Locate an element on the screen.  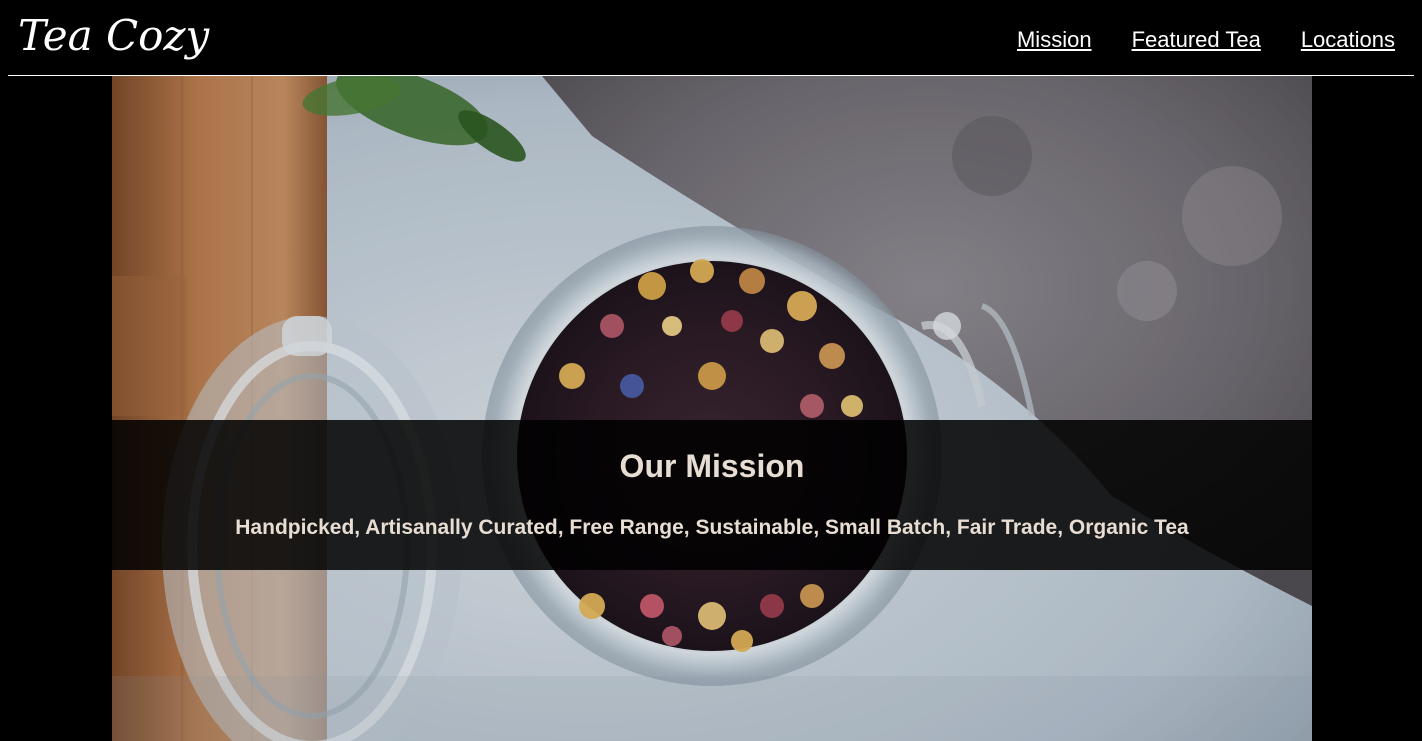
nav-link-locations: Locations is located at coordinates (1348, 40).